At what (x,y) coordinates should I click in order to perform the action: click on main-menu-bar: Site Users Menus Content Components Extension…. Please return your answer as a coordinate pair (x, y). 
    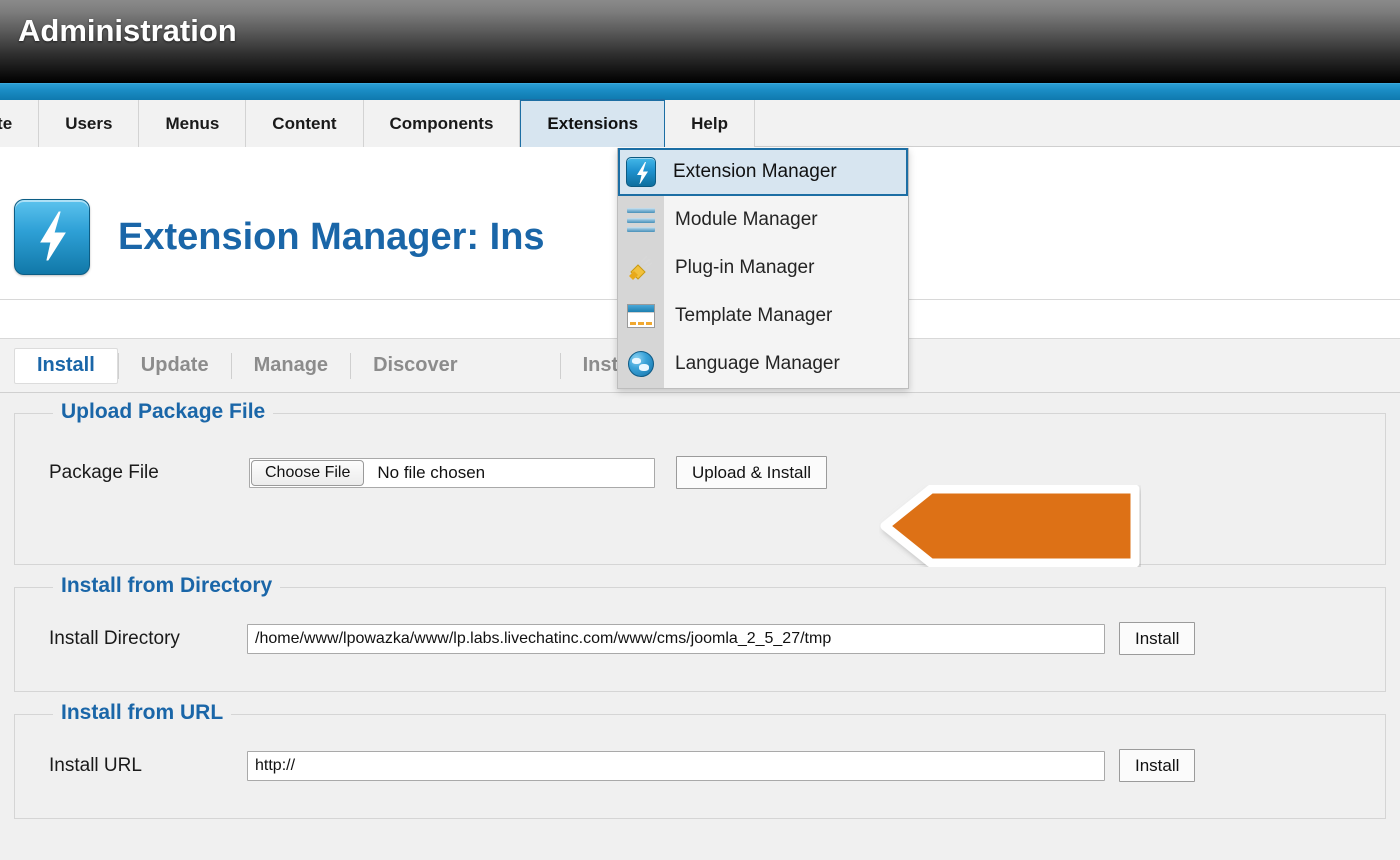
    Looking at the image, I should click on (700, 123).